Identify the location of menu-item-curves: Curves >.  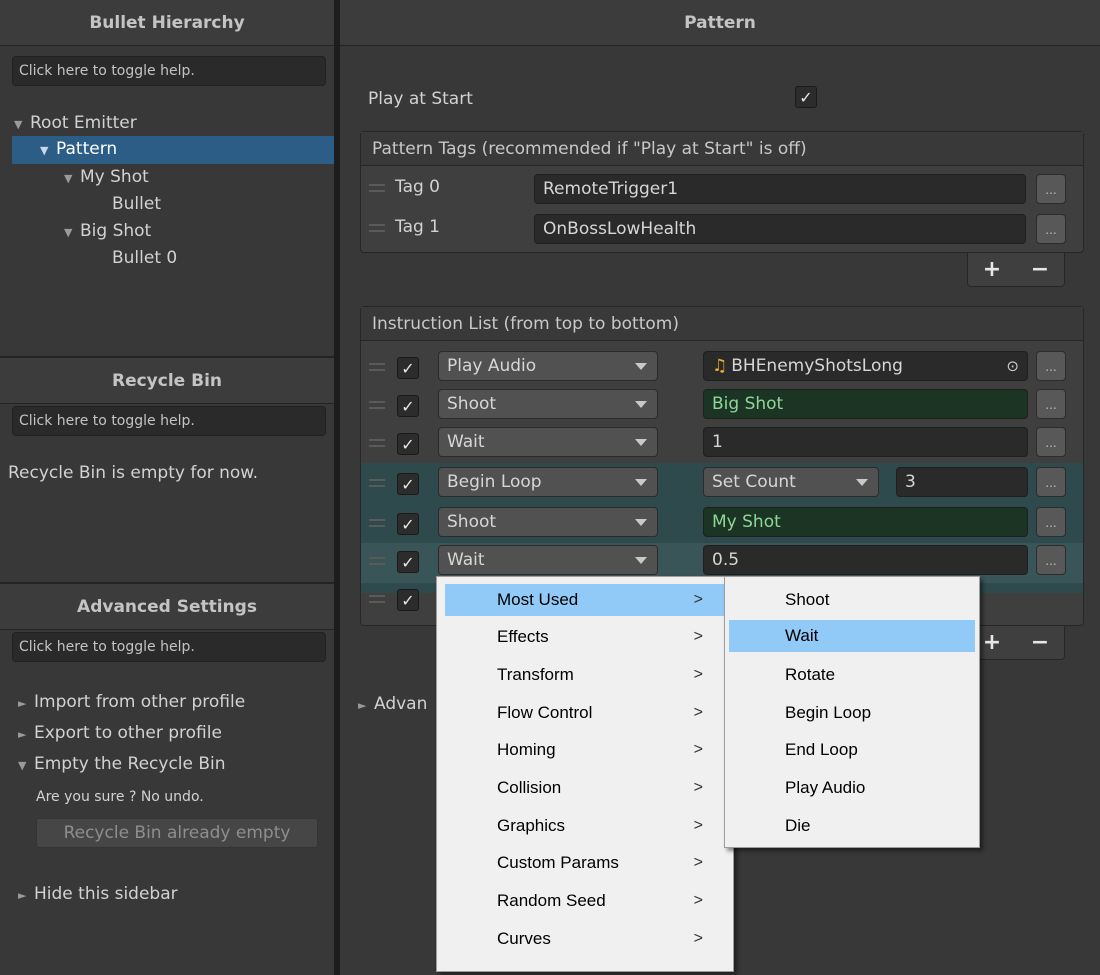
(585, 939).